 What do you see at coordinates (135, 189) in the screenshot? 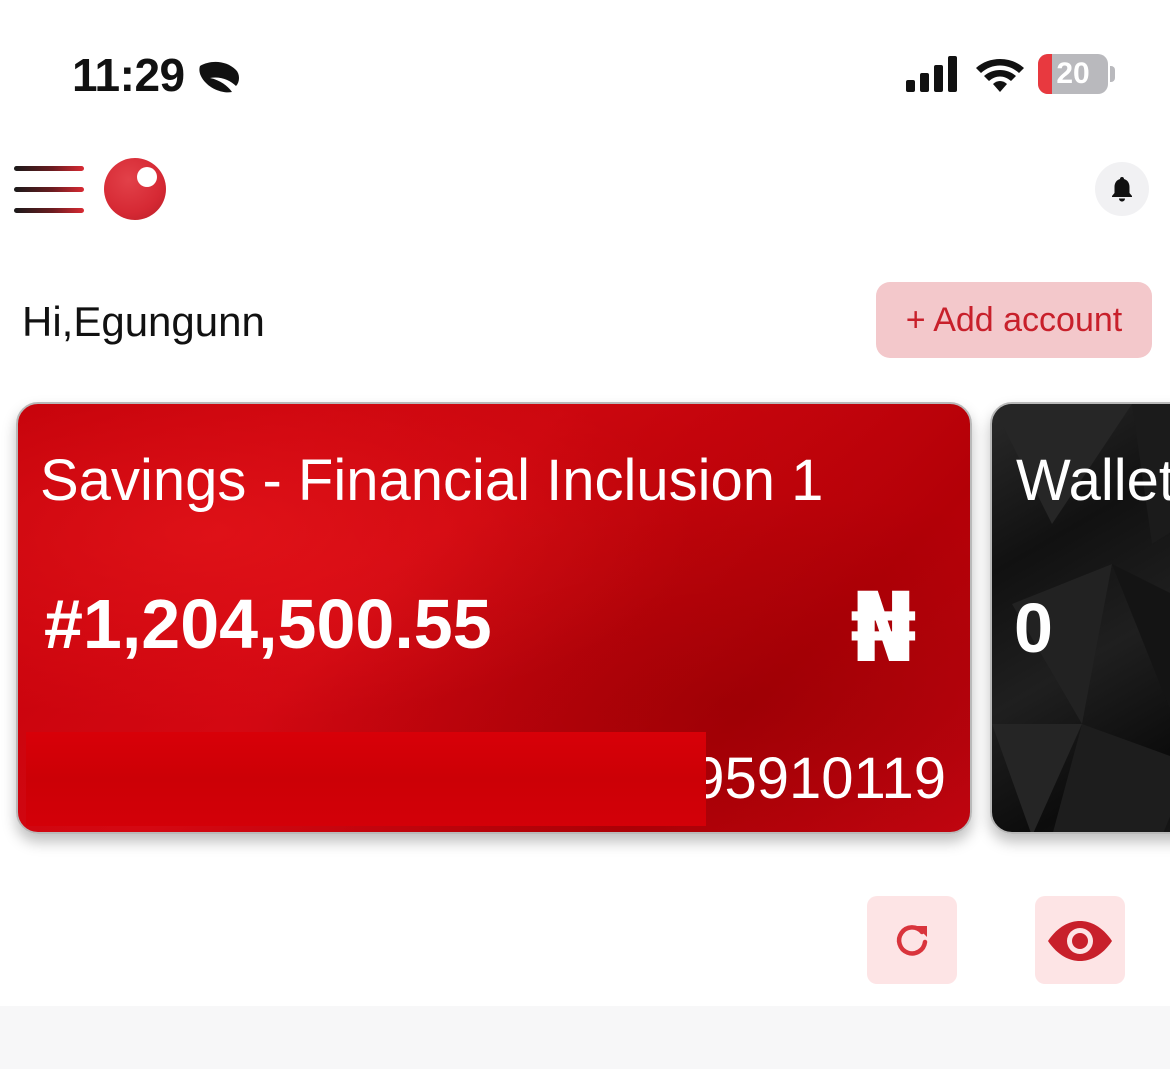
I see `brand-logo` at bounding box center [135, 189].